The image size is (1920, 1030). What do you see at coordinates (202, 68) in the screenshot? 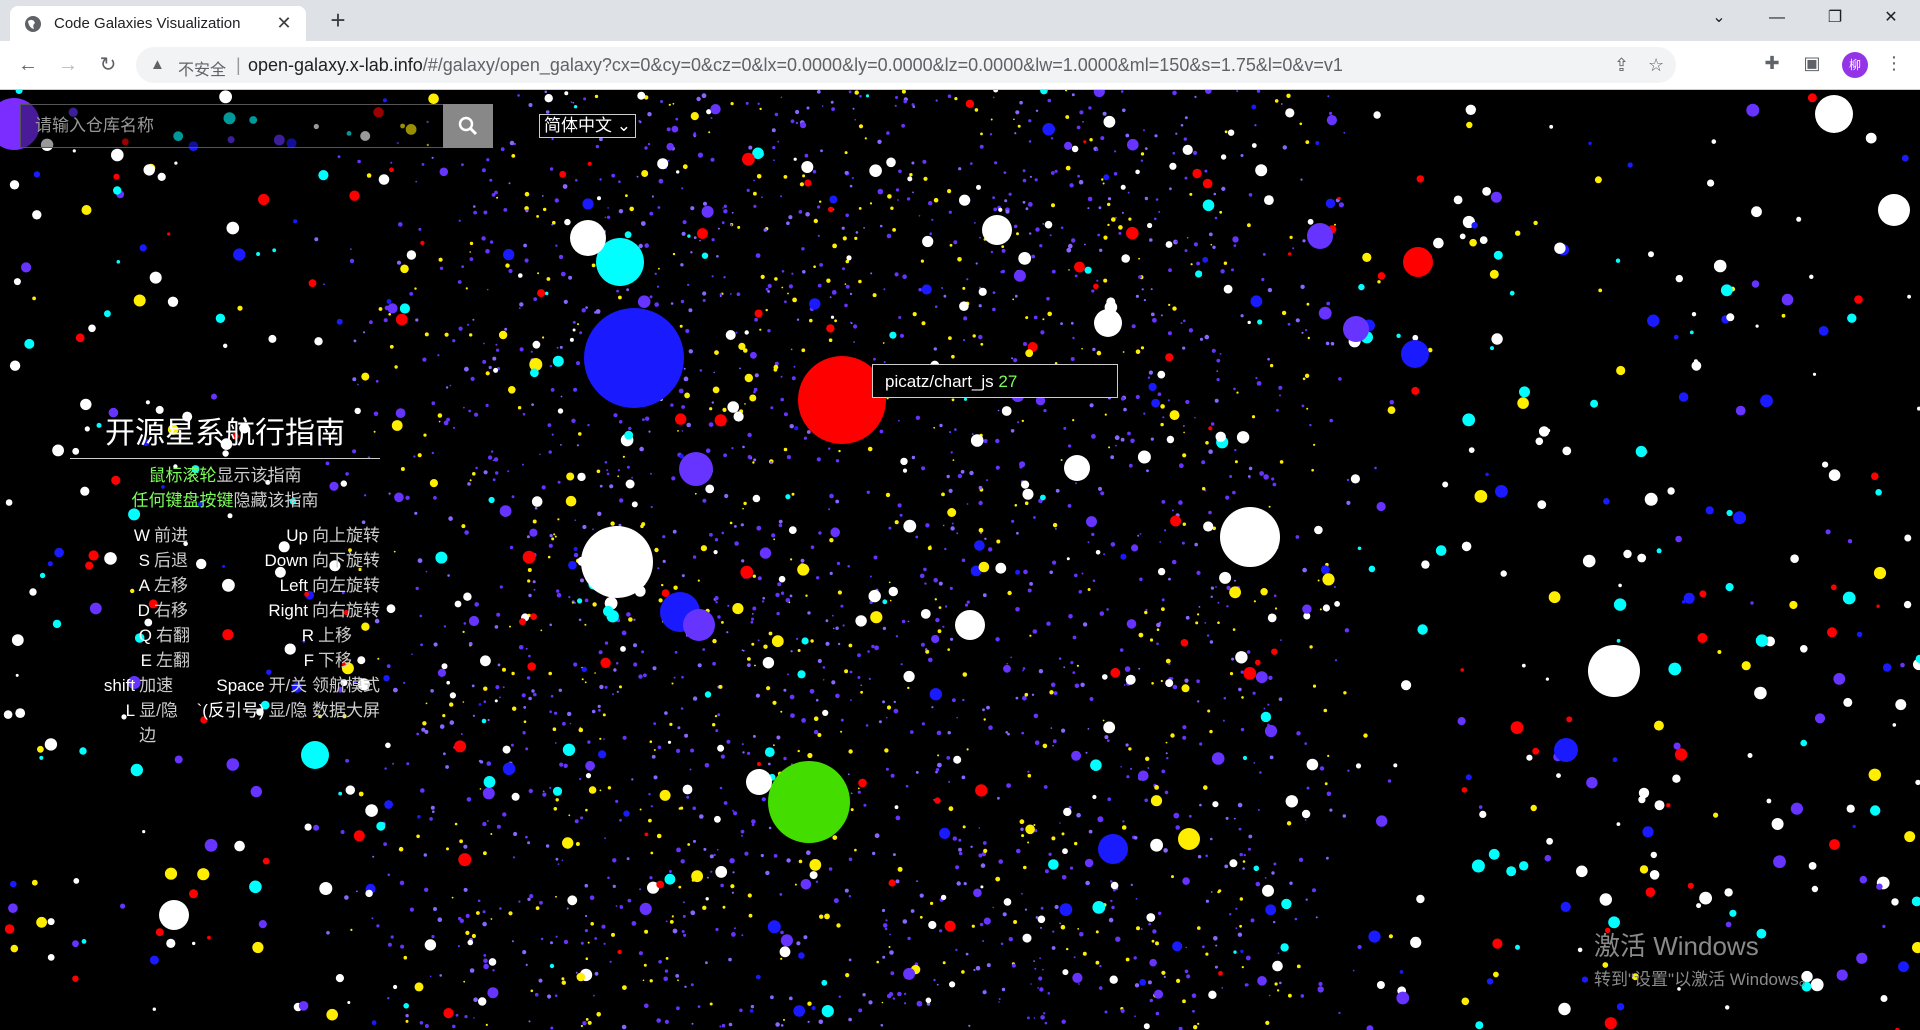
I see `insecure-label: 不安全` at bounding box center [202, 68].